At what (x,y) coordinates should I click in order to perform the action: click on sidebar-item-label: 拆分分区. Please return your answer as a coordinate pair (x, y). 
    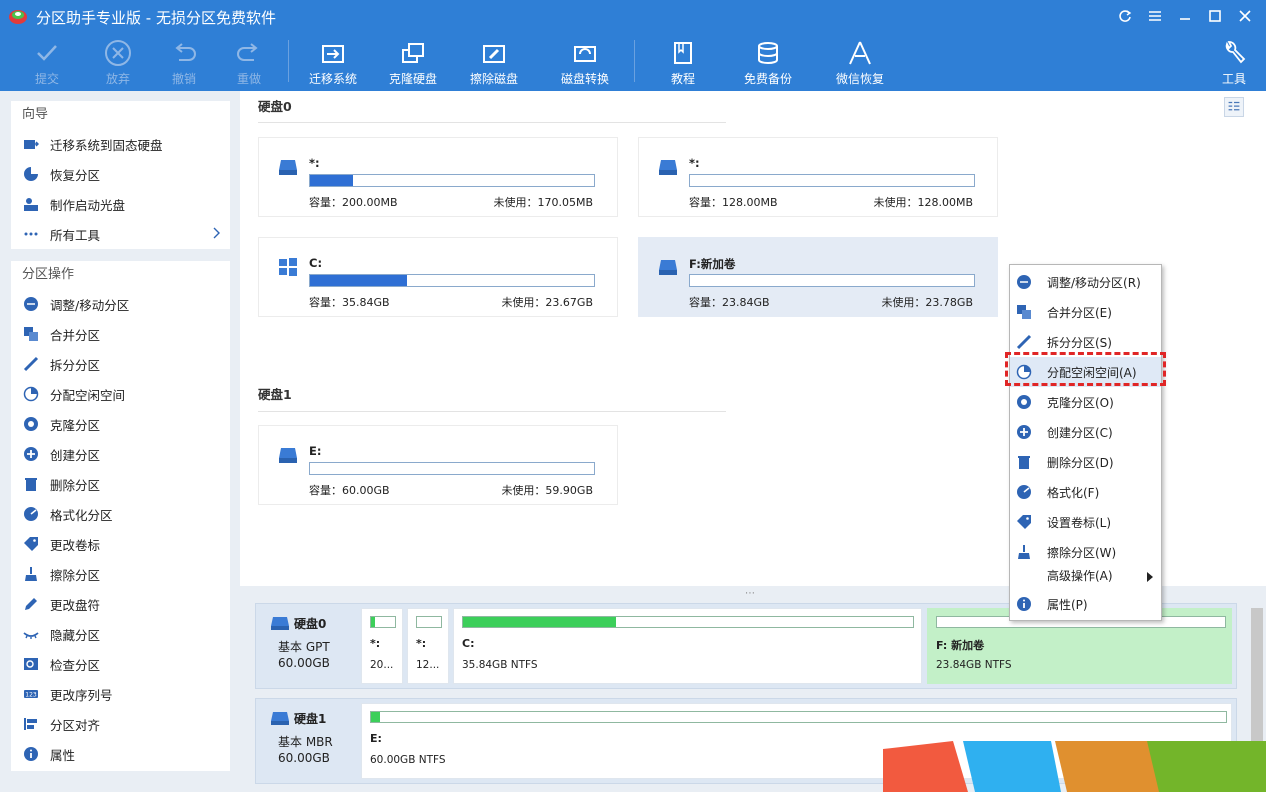
    Looking at the image, I should click on (75, 365).